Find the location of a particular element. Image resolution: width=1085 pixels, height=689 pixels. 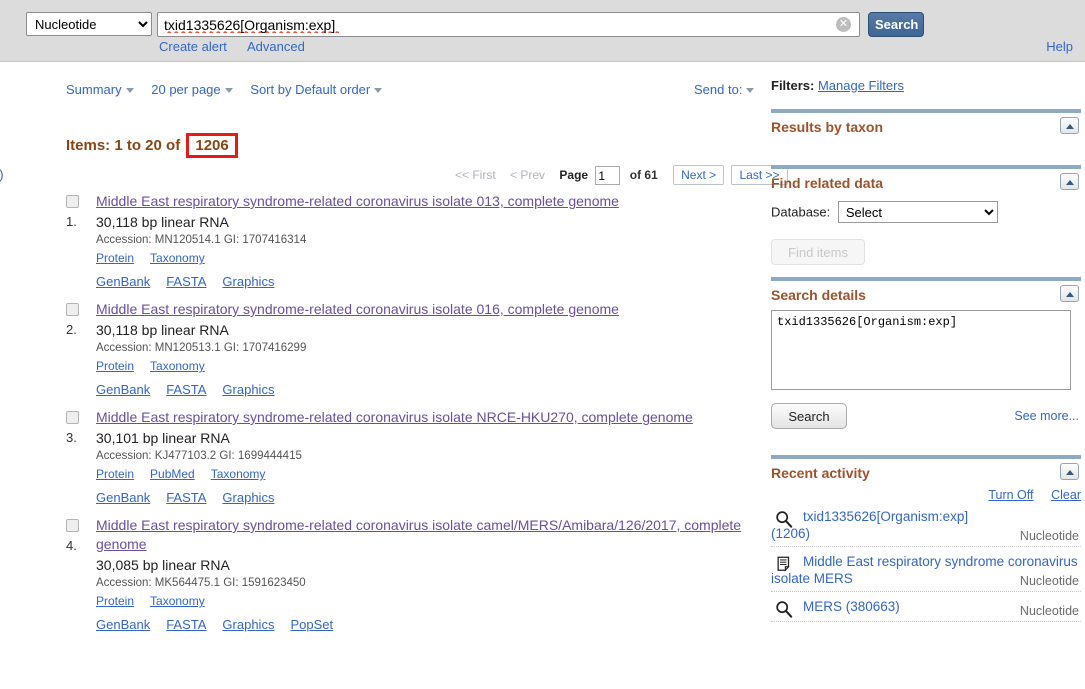

related-database-select: Select is located at coordinates (917, 212).